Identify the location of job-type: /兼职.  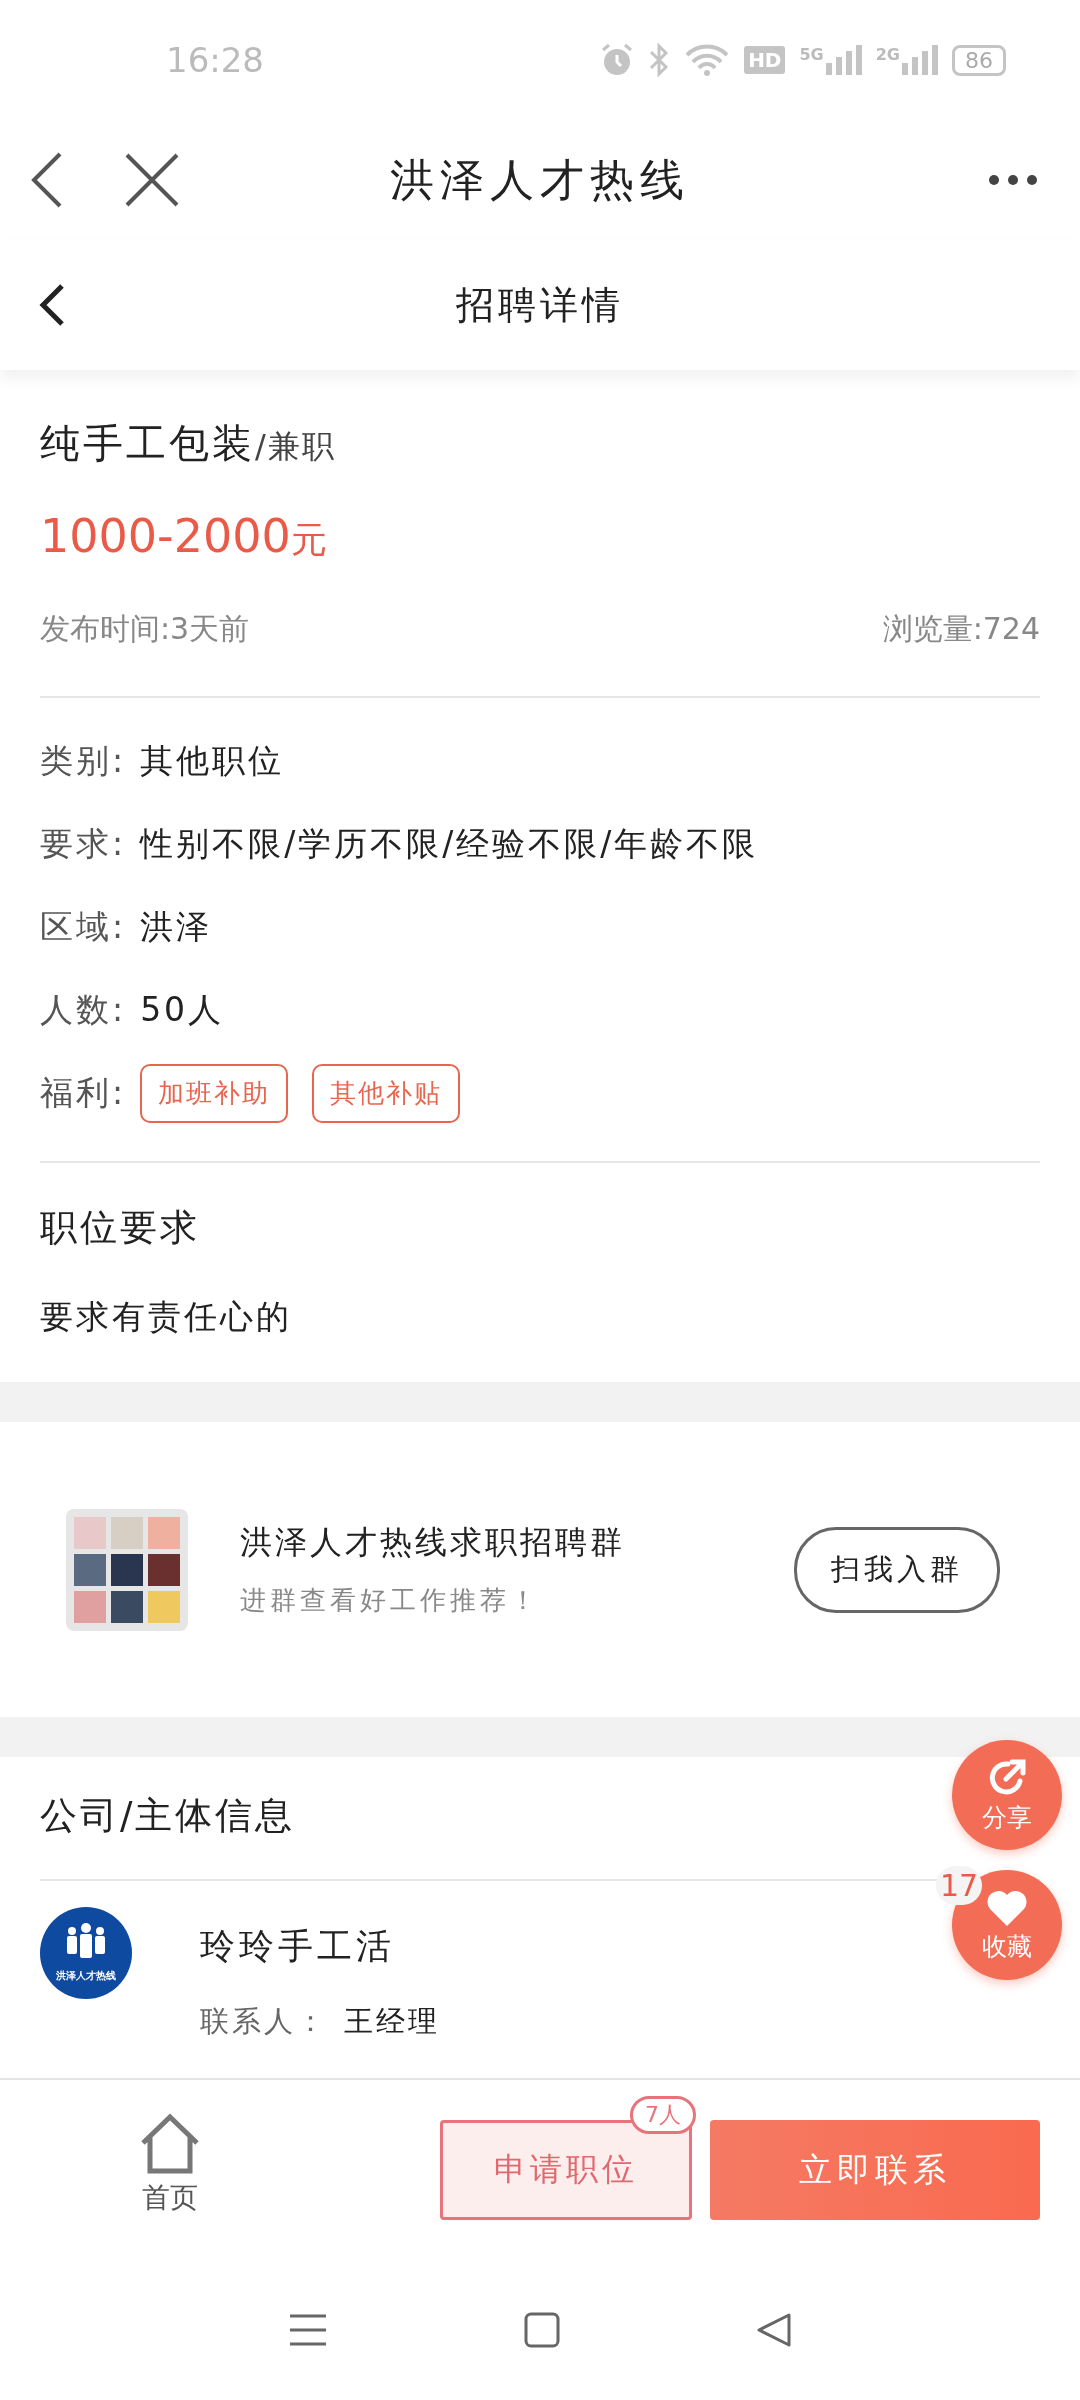
(295, 446).